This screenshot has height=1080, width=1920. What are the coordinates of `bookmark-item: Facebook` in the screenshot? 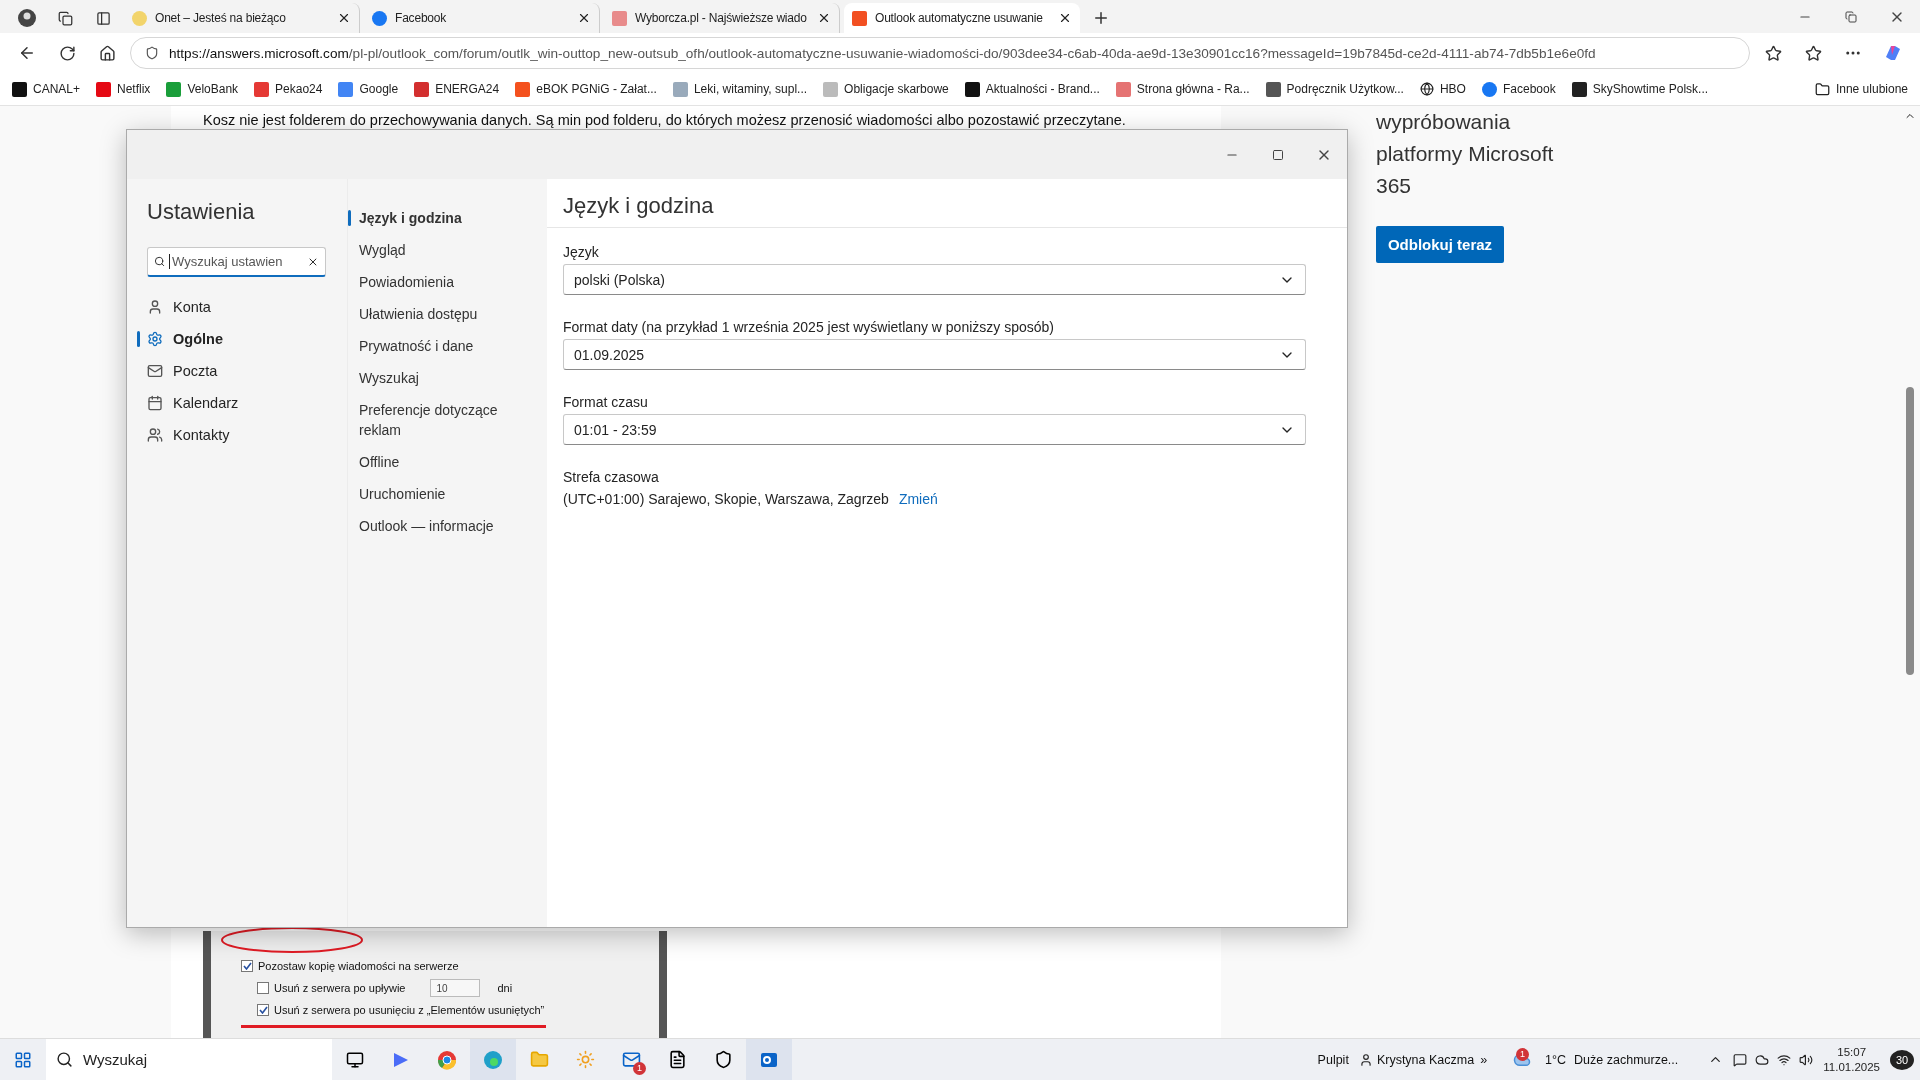 It's located at (1518, 89).